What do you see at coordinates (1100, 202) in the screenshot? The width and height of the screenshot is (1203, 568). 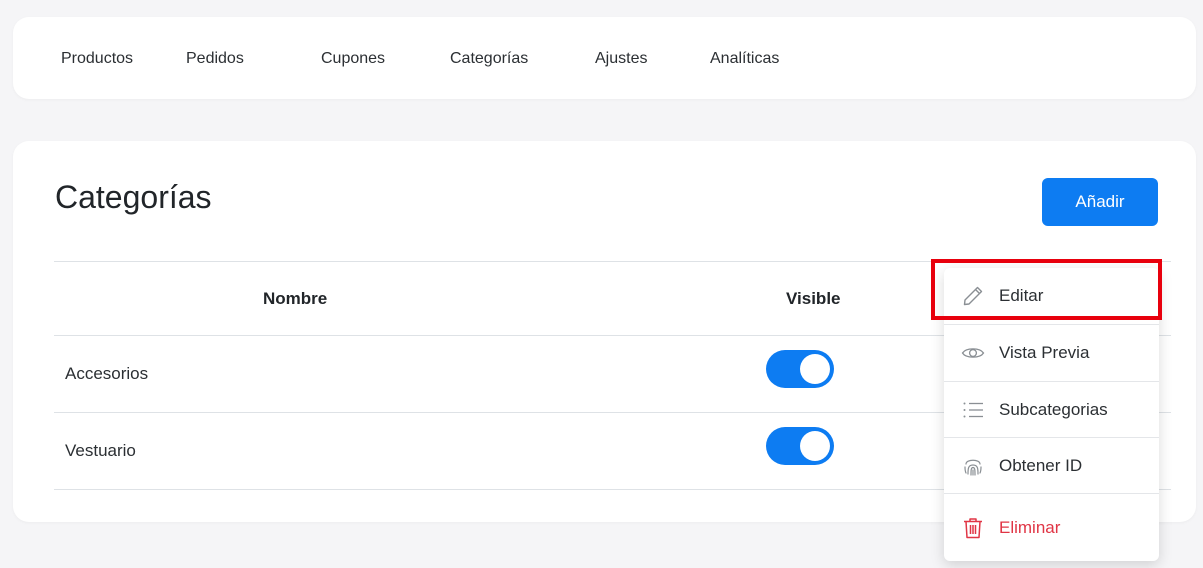 I see `add-button: Añadir` at bounding box center [1100, 202].